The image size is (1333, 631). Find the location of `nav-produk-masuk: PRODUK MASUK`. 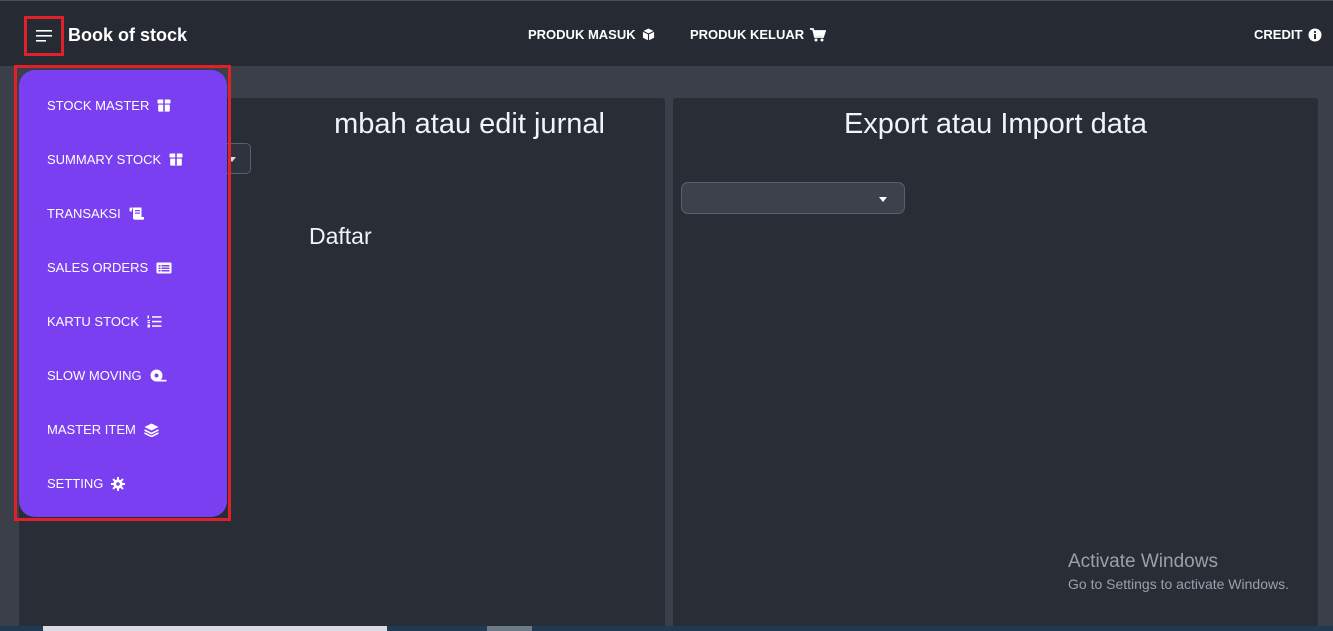

nav-produk-masuk: PRODUK MASUK is located at coordinates (591, 34).